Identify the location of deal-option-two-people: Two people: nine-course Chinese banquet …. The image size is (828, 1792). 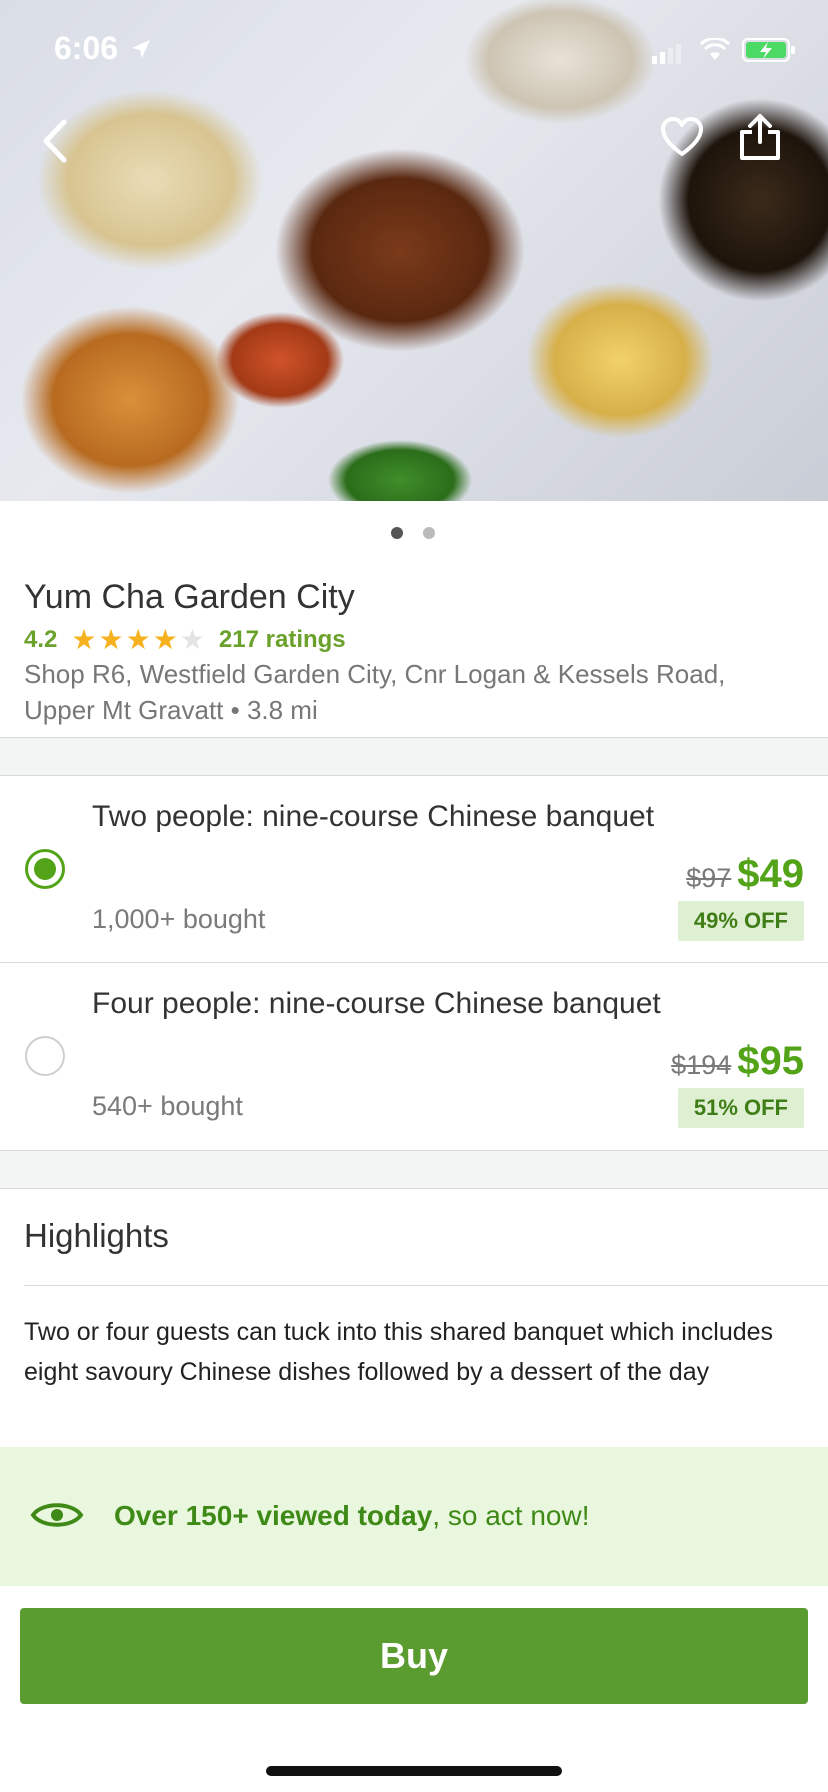
(414, 869).